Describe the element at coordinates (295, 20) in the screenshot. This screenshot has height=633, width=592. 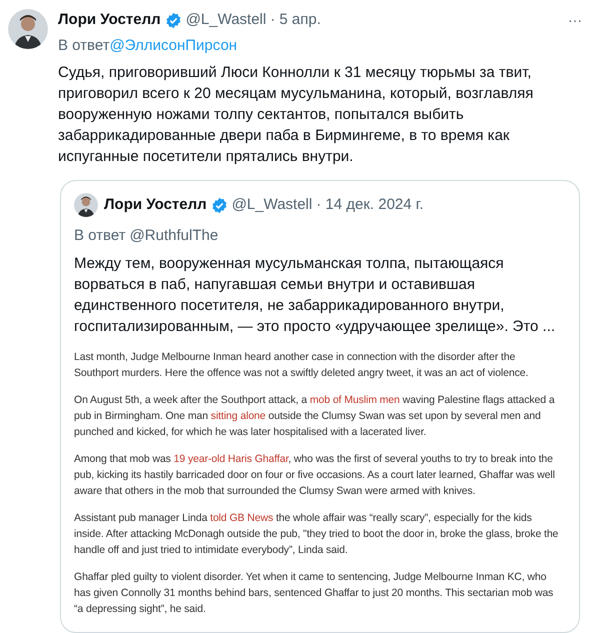
I see `post-date: · 5 апр.` at that location.